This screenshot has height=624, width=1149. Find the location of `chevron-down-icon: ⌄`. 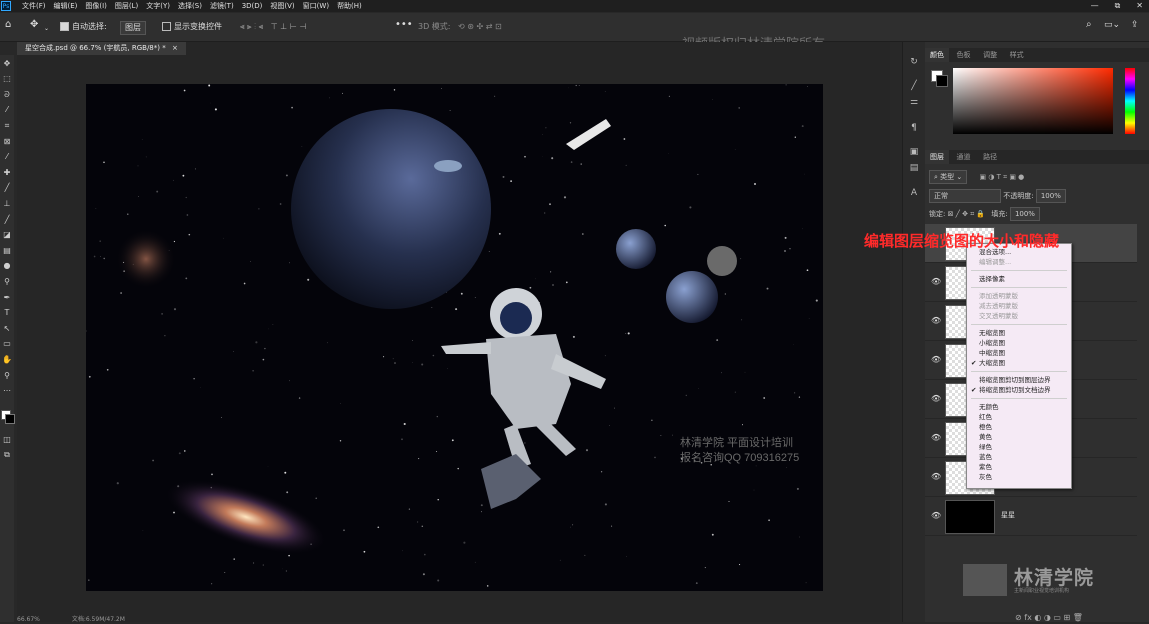

chevron-down-icon: ⌄ is located at coordinates (46, 29).